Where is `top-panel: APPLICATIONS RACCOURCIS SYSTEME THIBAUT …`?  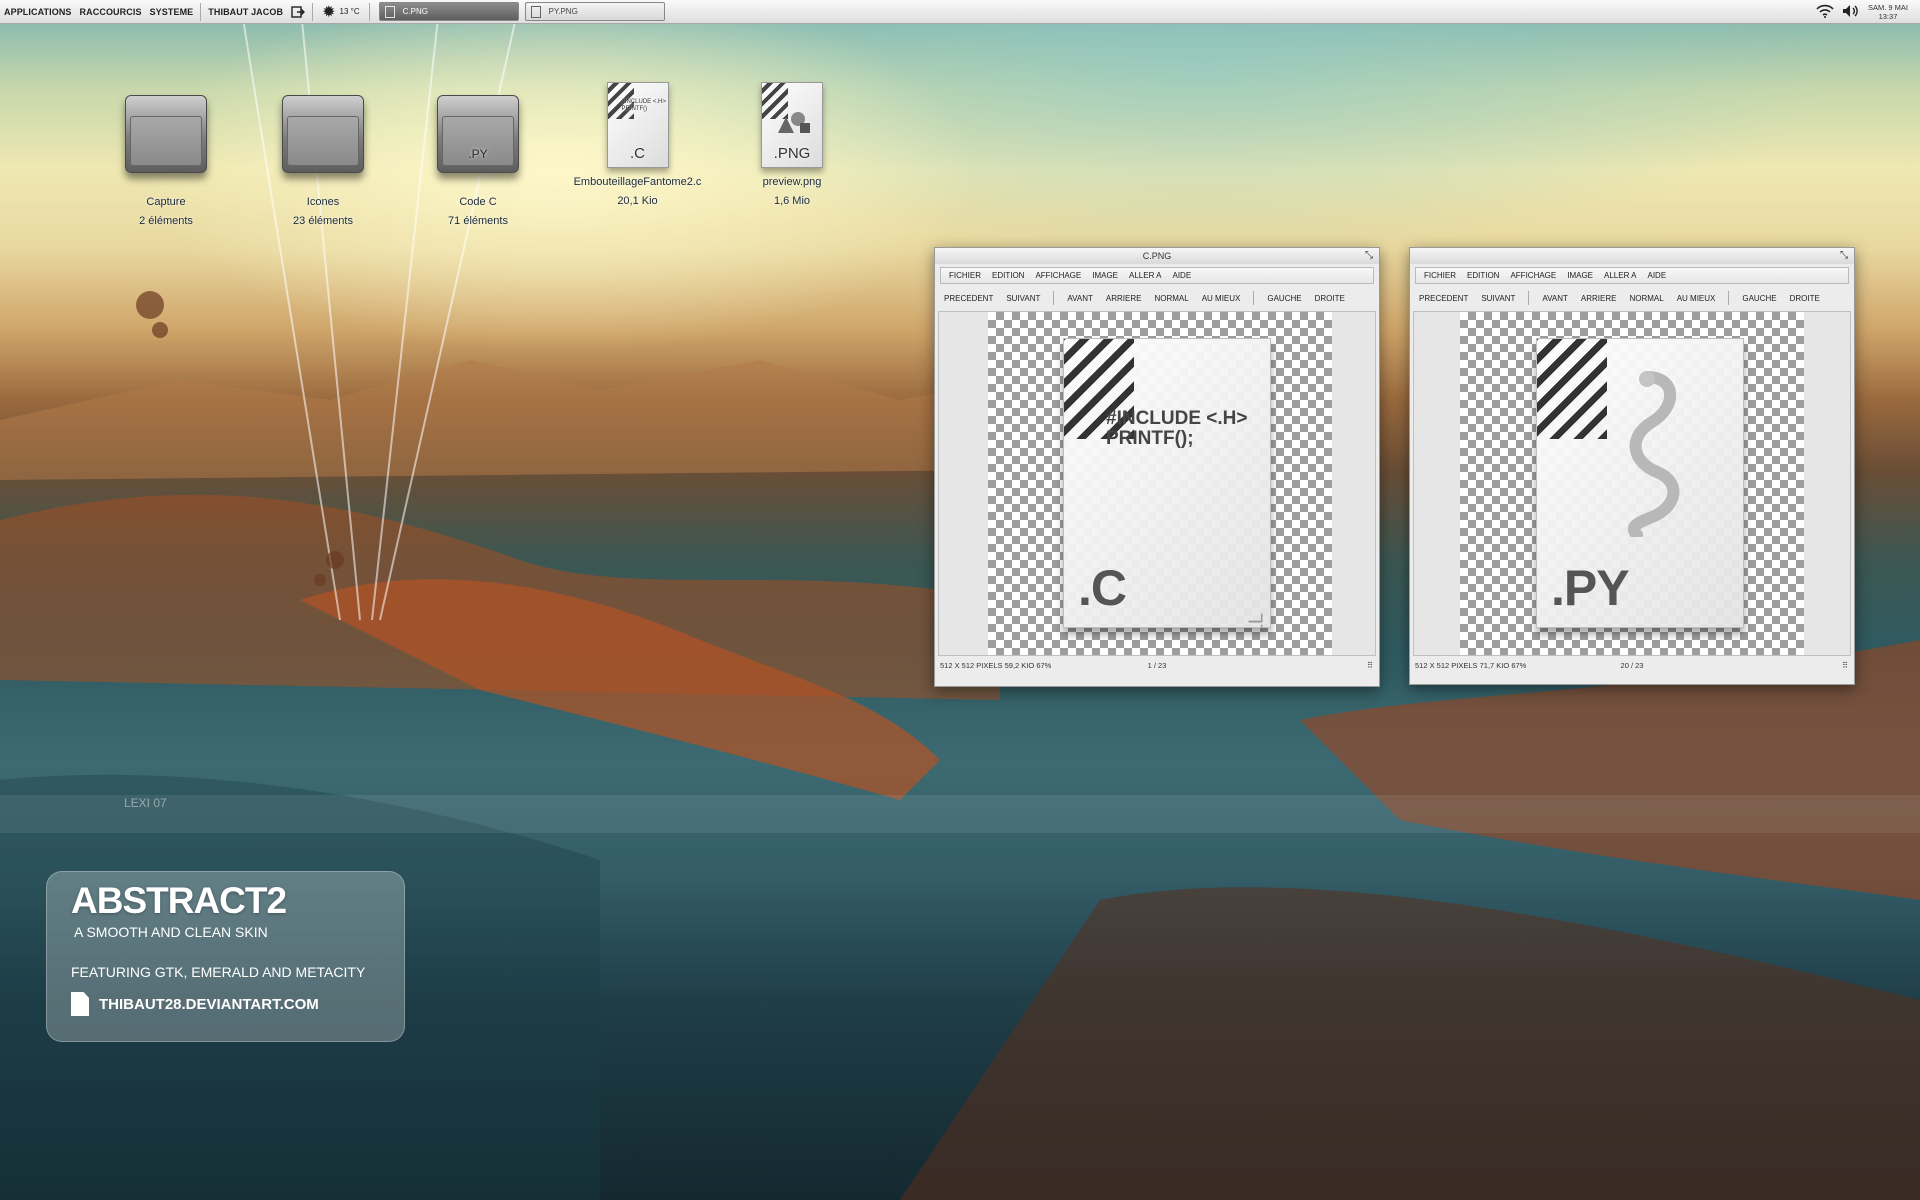
top-panel: APPLICATIONS RACCOURCIS SYSTEME THIBAUT … is located at coordinates (960, 12).